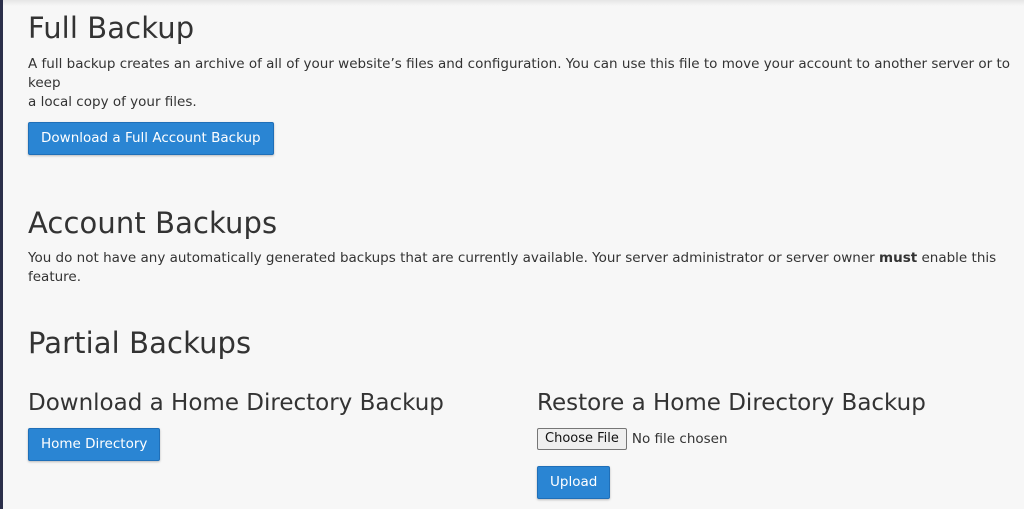 Image resolution: width=1024 pixels, height=509 pixels. What do you see at coordinates (731, 403) in the screenshot?
I see `restore-home-directory-title: Restore a Home Directory Backup` at bounding box center [731, 403].